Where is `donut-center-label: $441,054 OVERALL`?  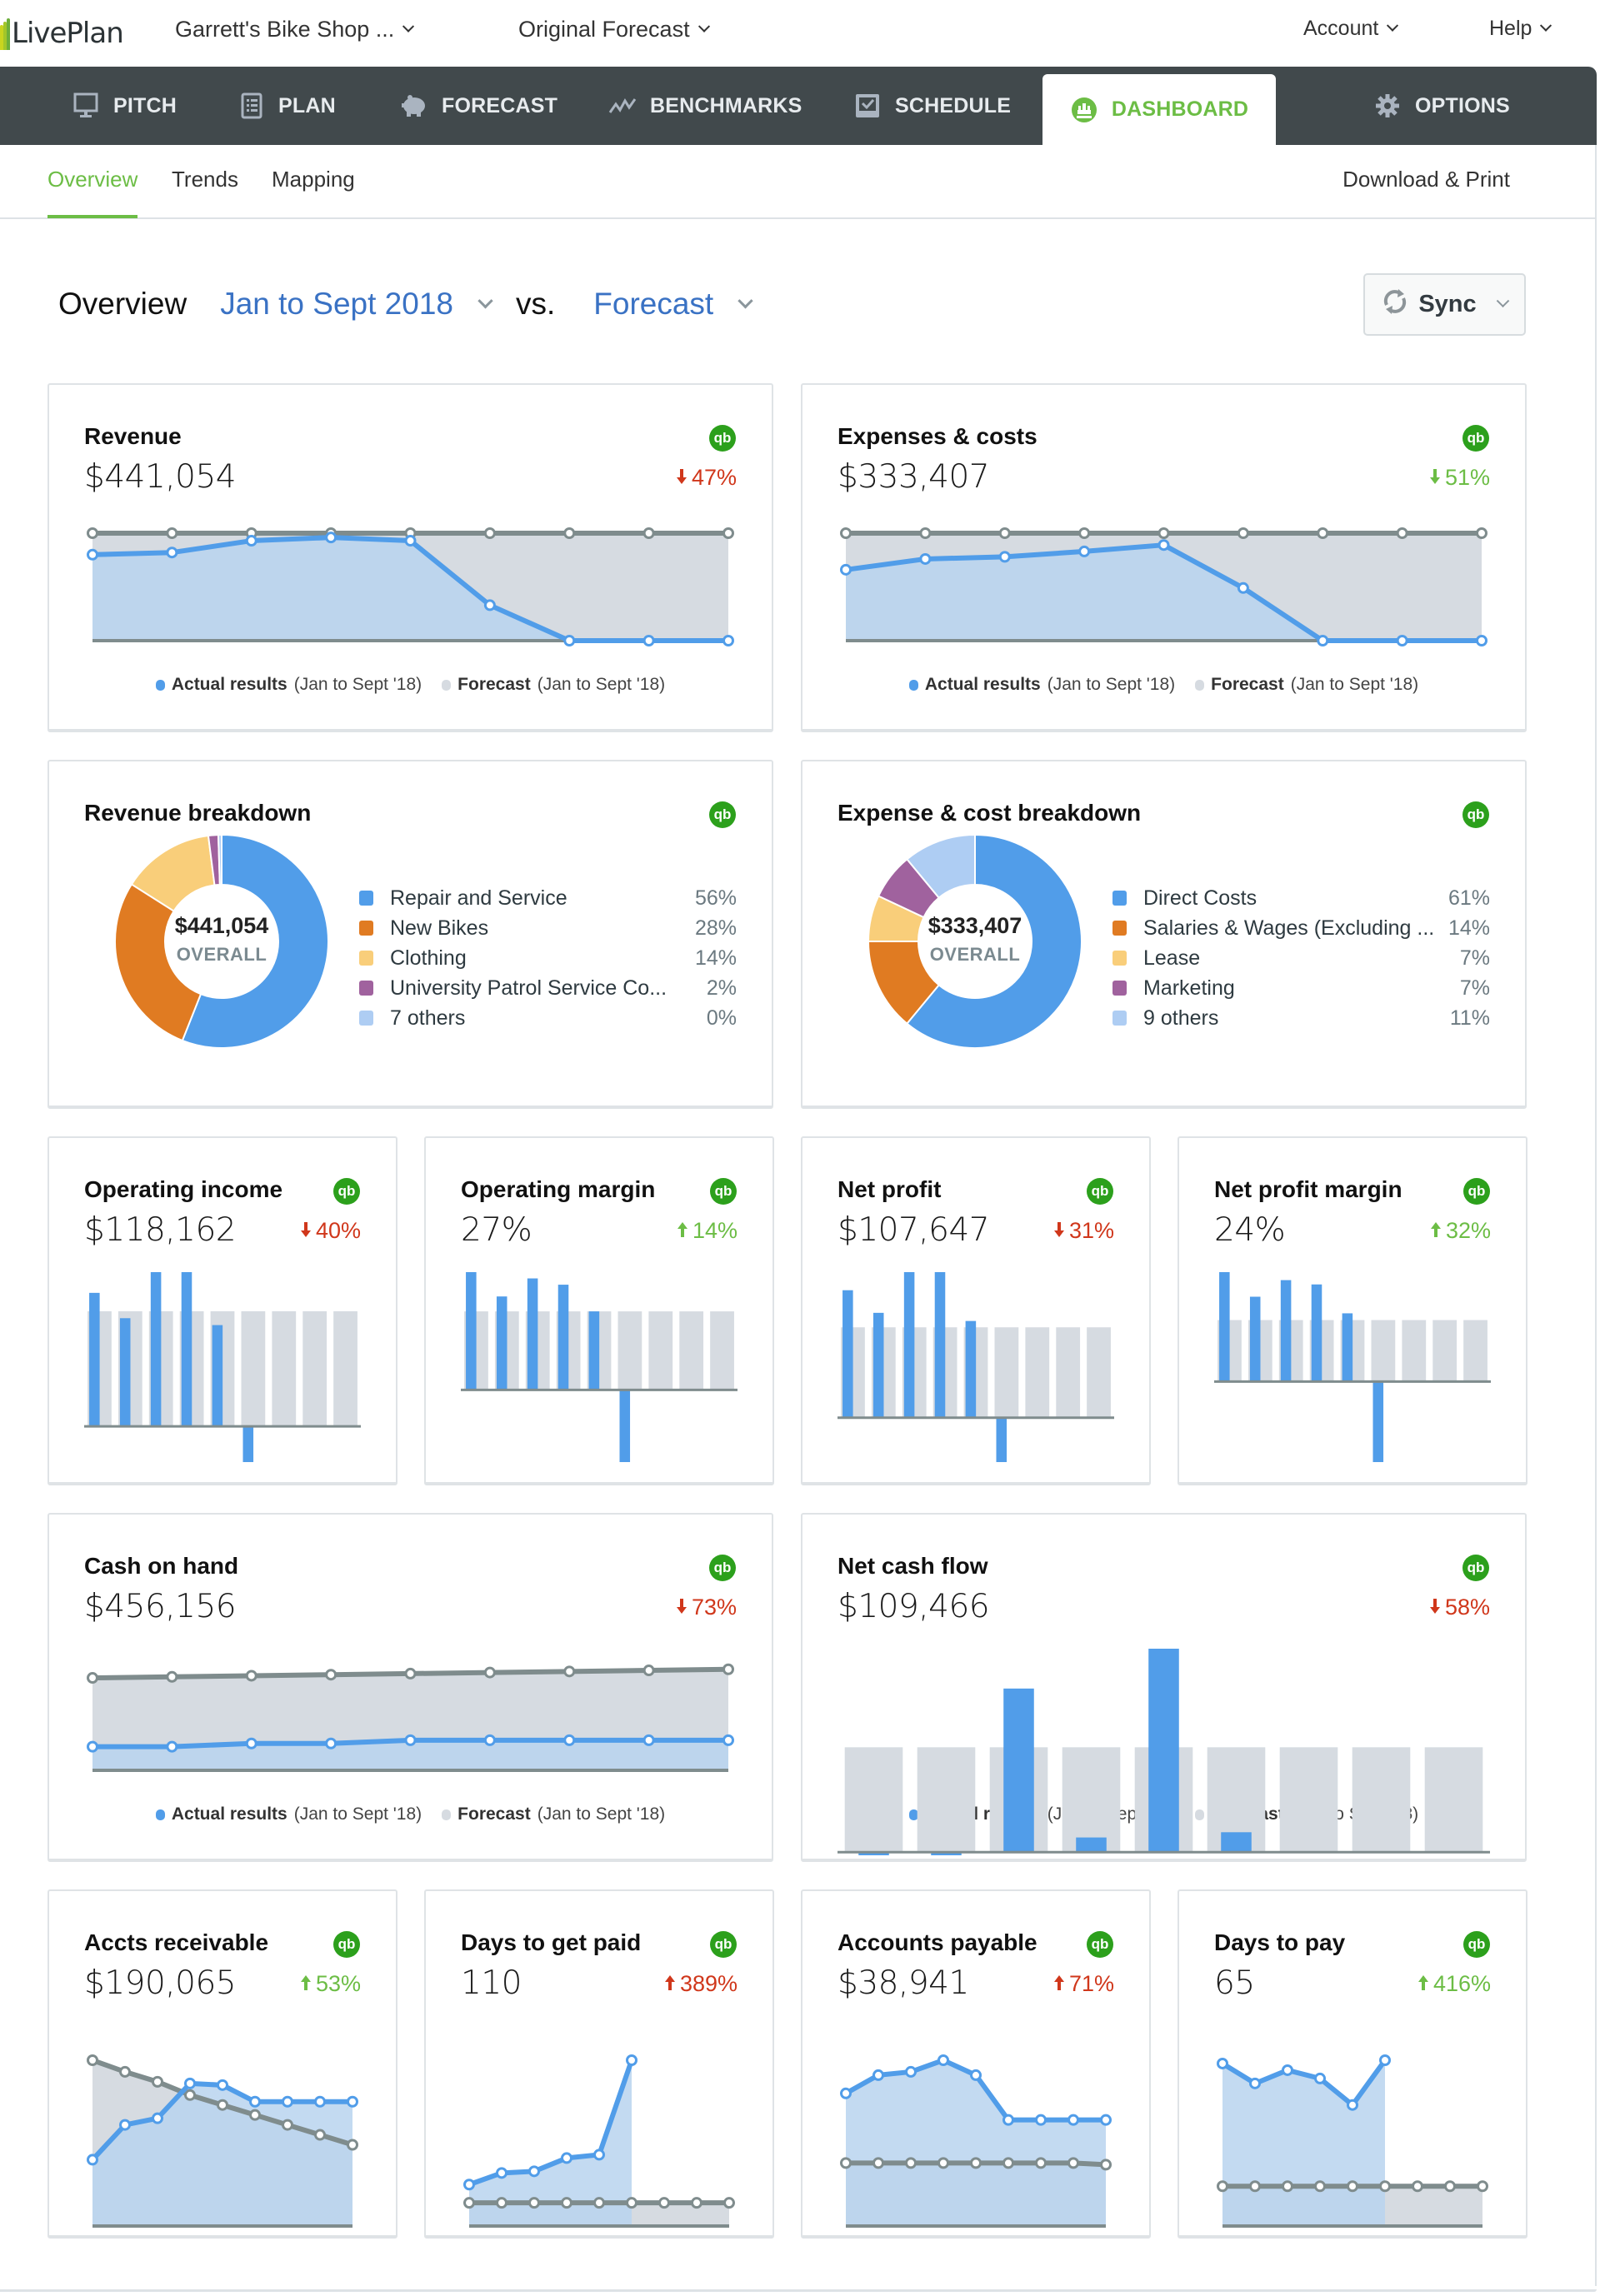
donut-center-label: $441,054 OVERALL is located at coordinates (222, 939).